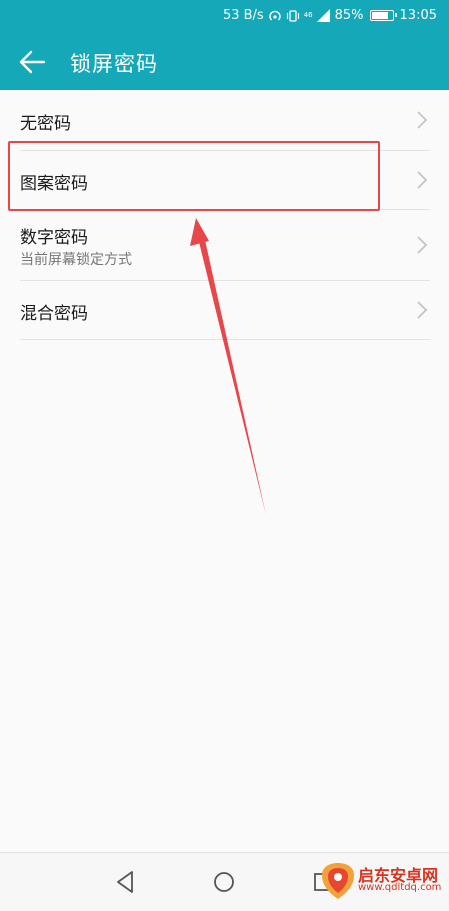 This screenshot has height=911, width=449. What do you see at coordinates (225, 339) in the screenshot?
I see `divider` at bounding box center [225, 339].